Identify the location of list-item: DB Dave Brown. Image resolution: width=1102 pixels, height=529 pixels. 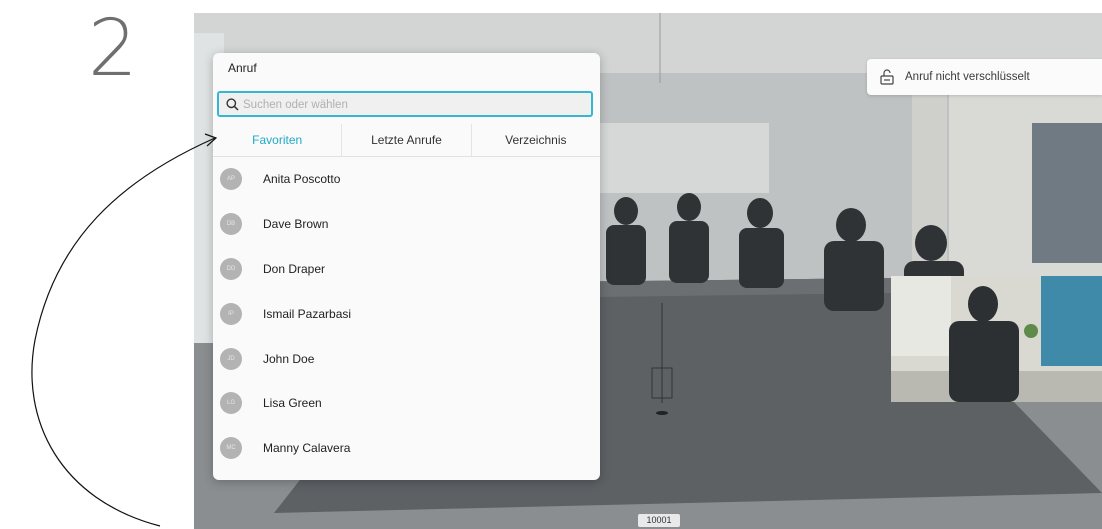
(406, 224).